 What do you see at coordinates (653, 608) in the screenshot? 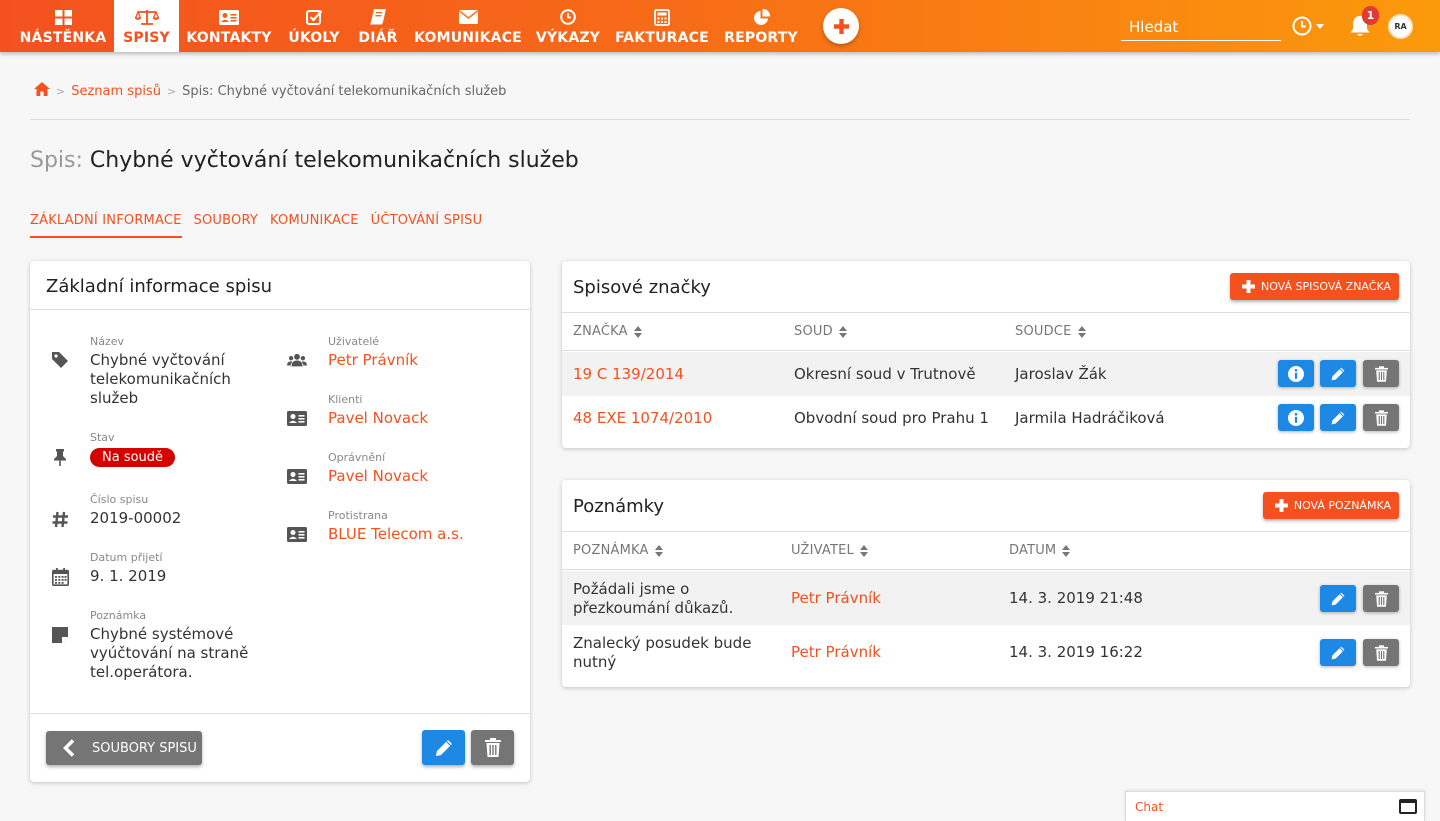
I see `note-line: přezkoumání důkazů.` at bounding box center [653, 608].